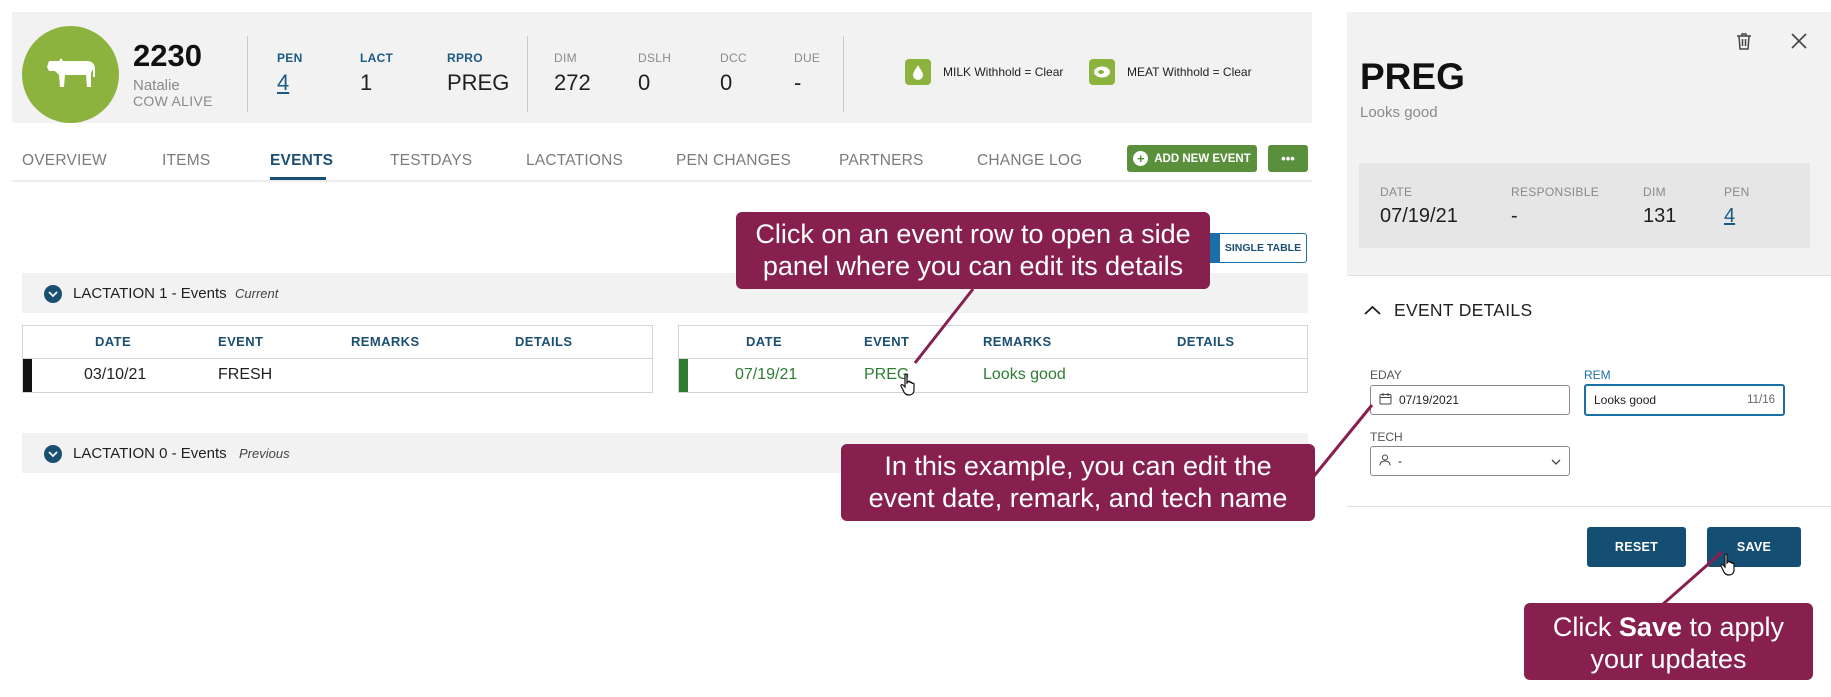 Image resolution: width=1831 pixels, height=697 pixels. Describe the element at coordinates (733, 161) in the screenshot. I see `tab-pen-changes: PEN CHANGES` at that location.